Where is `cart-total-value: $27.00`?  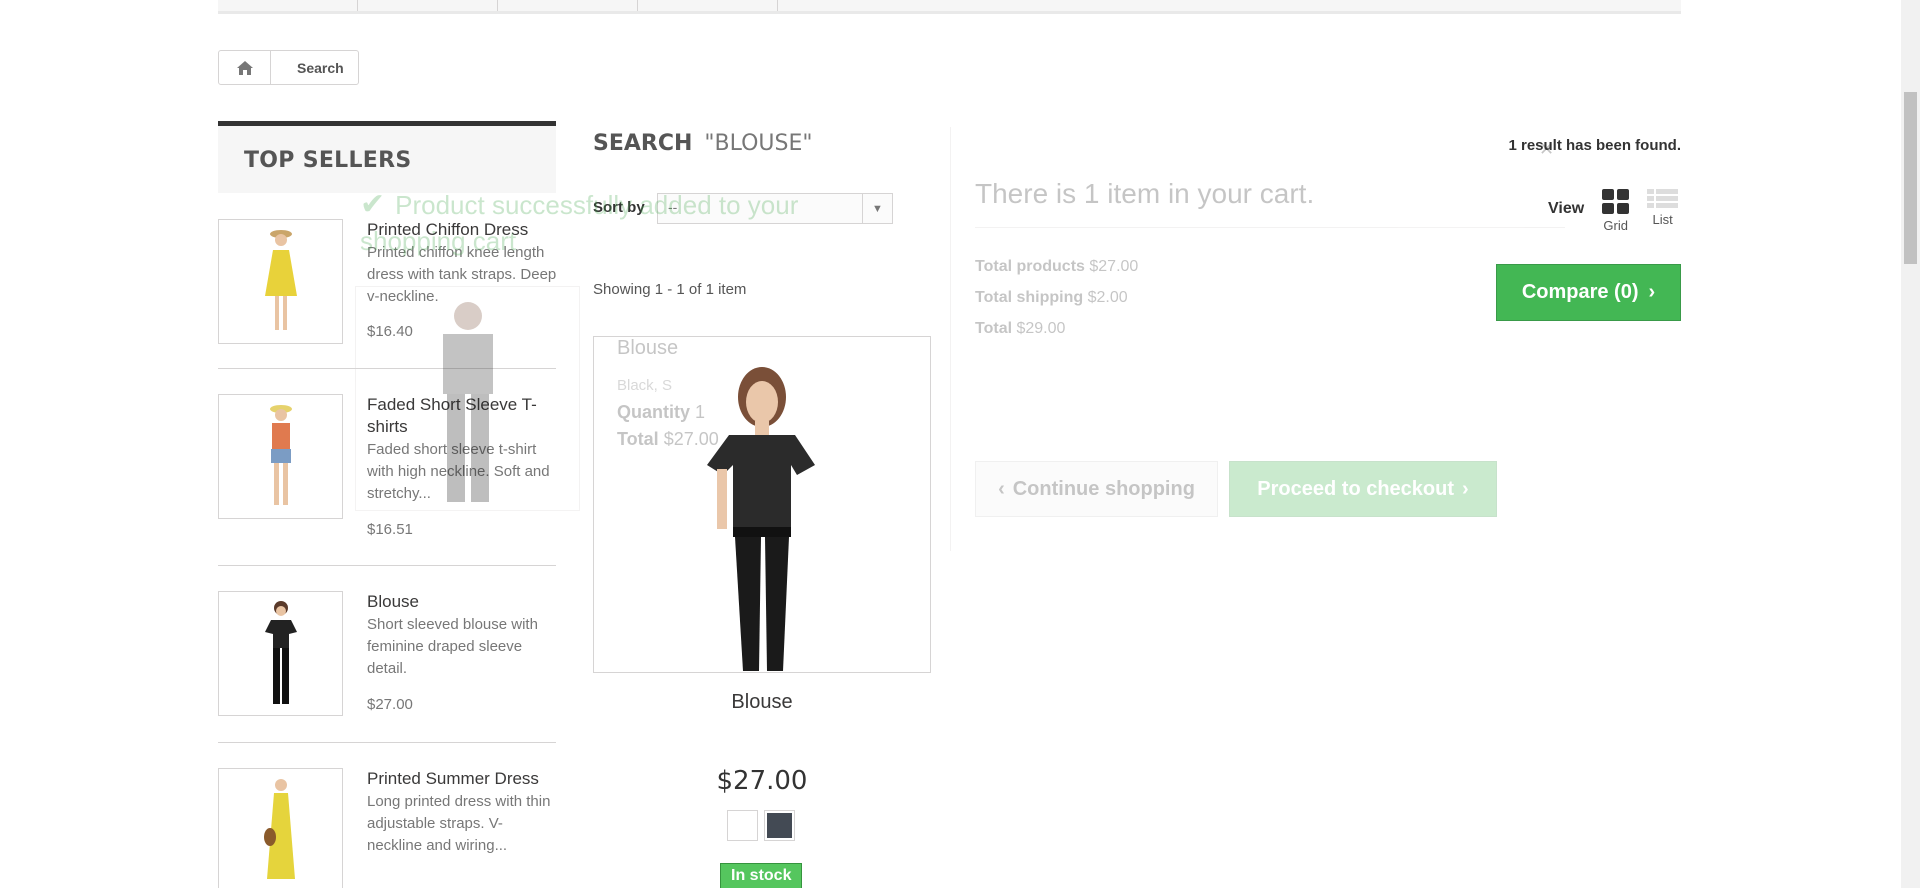
cart-total-value: $27.00 is located at coordinates (691, 439).